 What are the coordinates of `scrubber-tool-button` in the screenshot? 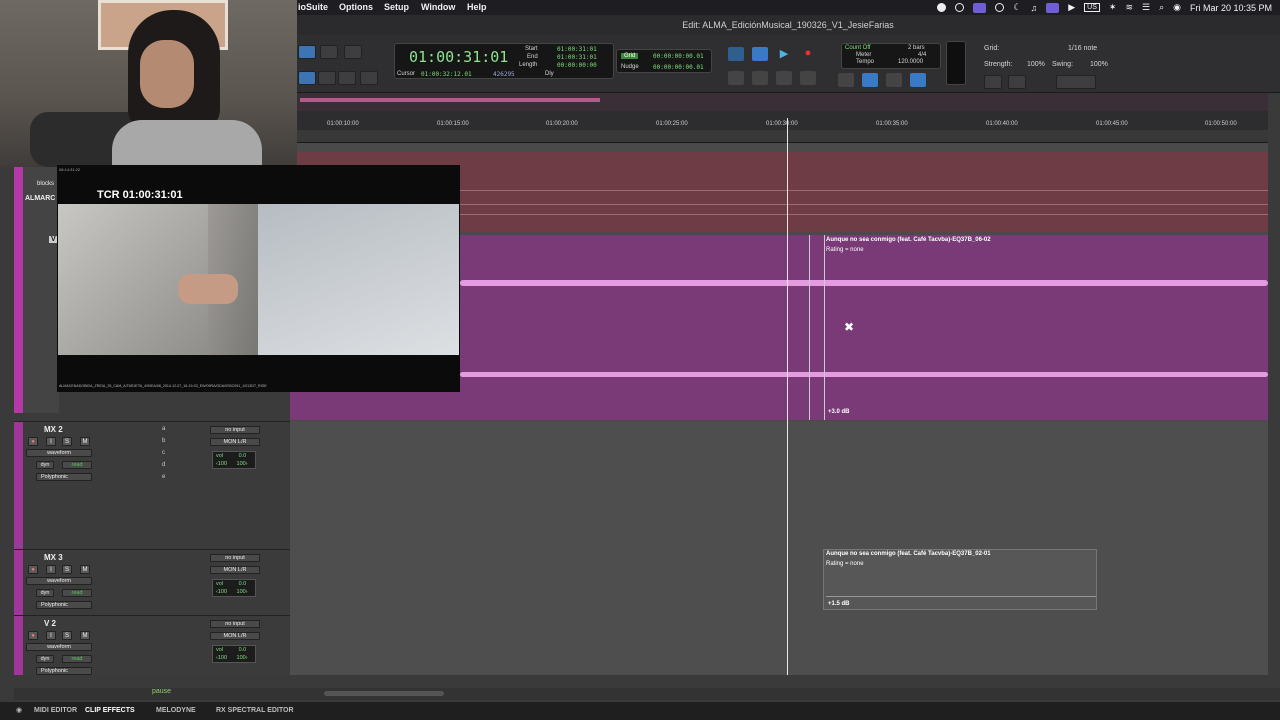 It's located at (347, 78).